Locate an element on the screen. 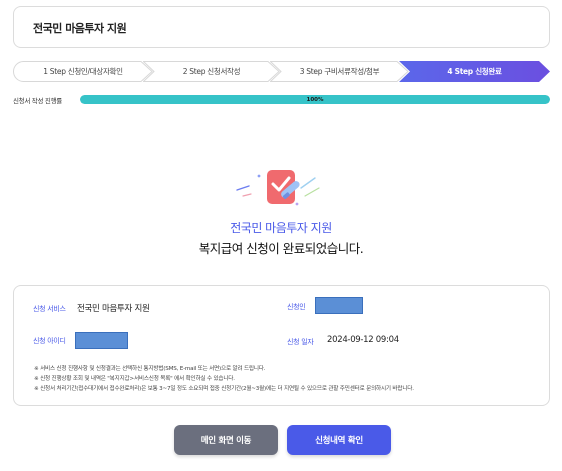 The image size is (562, 471). id-redacted is located at coordinates (101, 340).